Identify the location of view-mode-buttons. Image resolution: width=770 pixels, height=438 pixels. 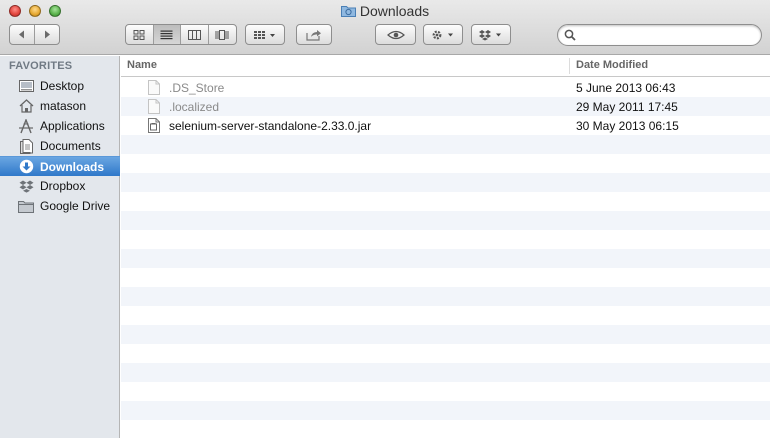
(181, 34).